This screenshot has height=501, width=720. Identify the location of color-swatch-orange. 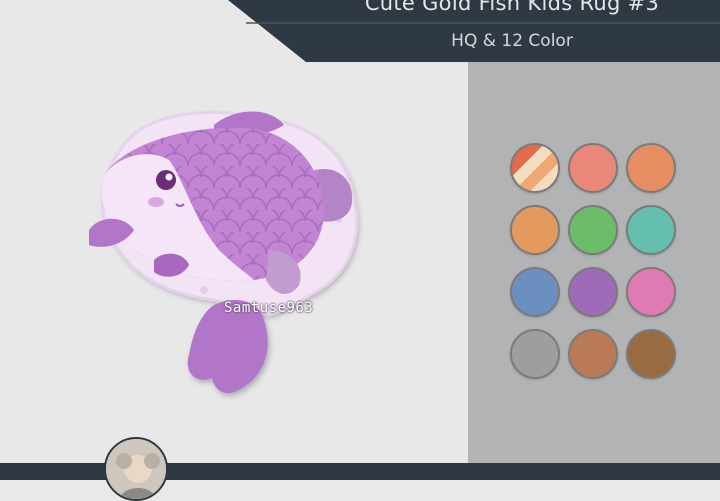
(651, 168).